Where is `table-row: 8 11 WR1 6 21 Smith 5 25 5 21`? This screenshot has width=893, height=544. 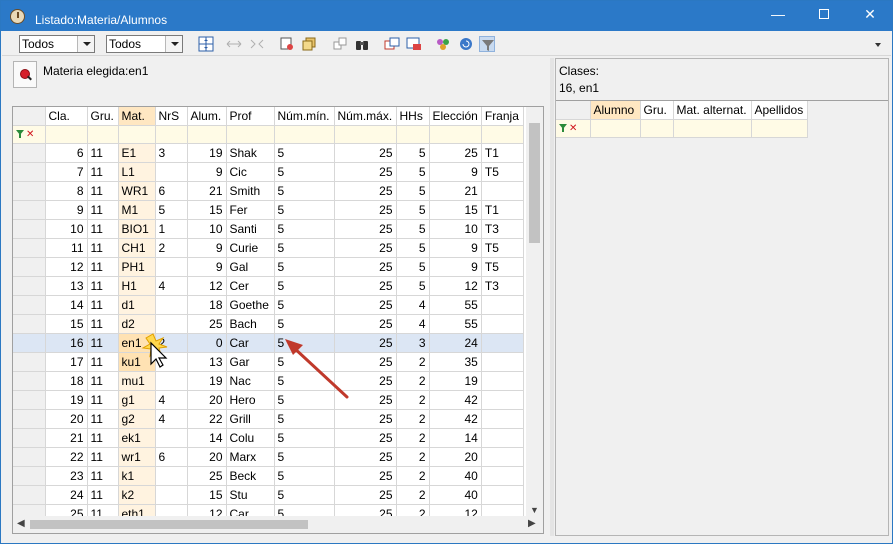 table-row: 8 11 WR1 6 21 Smith 5 25 5 21 is located at coordinates (268, 191).